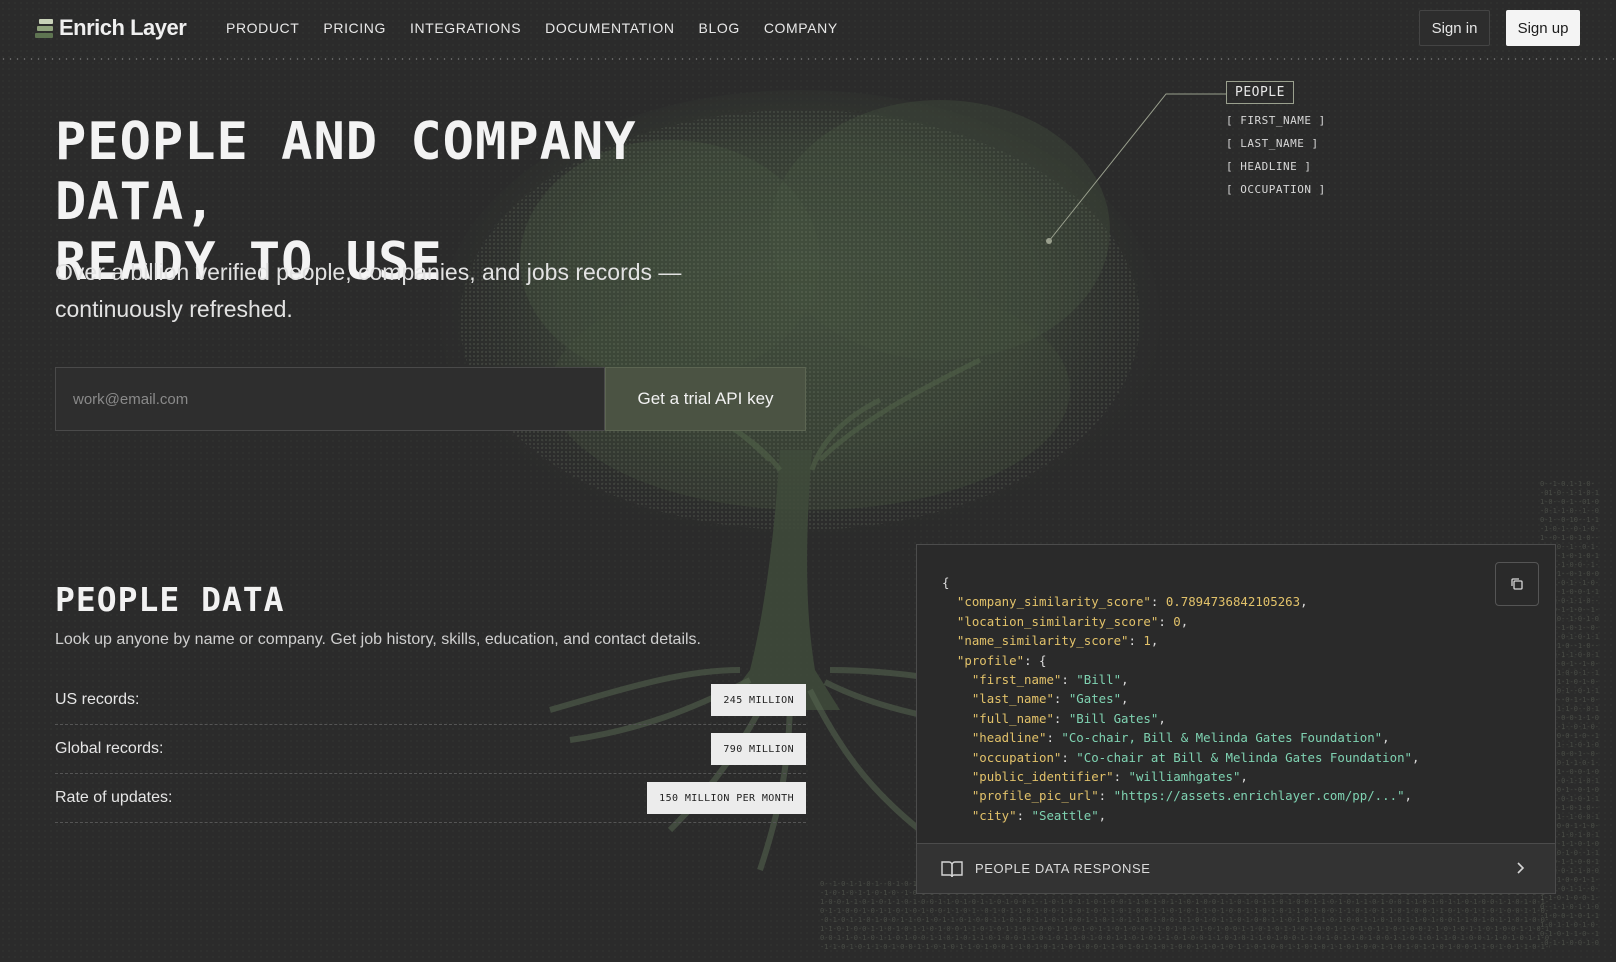  What do you see at coordinates (990, 660) in the screenshot?
I see `code-key: "profile"` at bounding box center [990, 660].